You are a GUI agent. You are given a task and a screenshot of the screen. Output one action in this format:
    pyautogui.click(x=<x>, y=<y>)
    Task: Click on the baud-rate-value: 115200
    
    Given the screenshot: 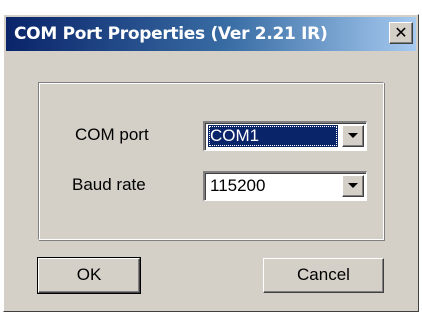 What is the action you would take?
    pyautogui.click(x=238, y=185)
    